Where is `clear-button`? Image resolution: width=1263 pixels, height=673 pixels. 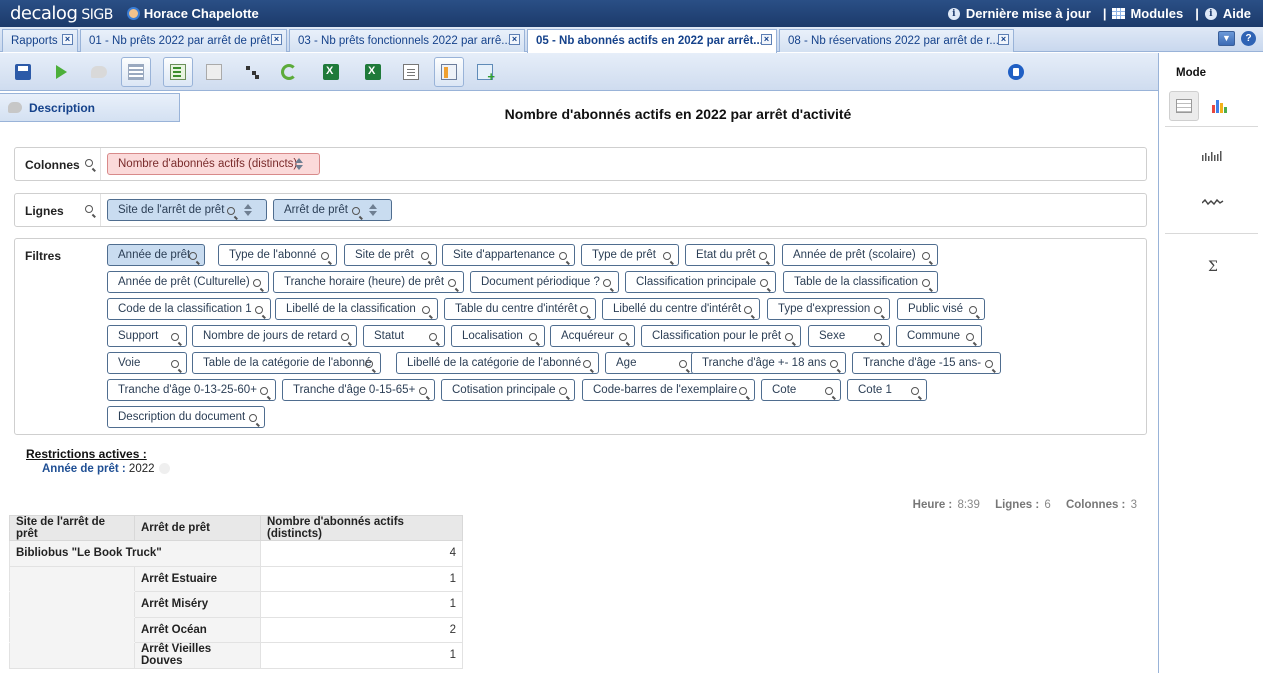
clear-button is located at coordinates (214, 72).